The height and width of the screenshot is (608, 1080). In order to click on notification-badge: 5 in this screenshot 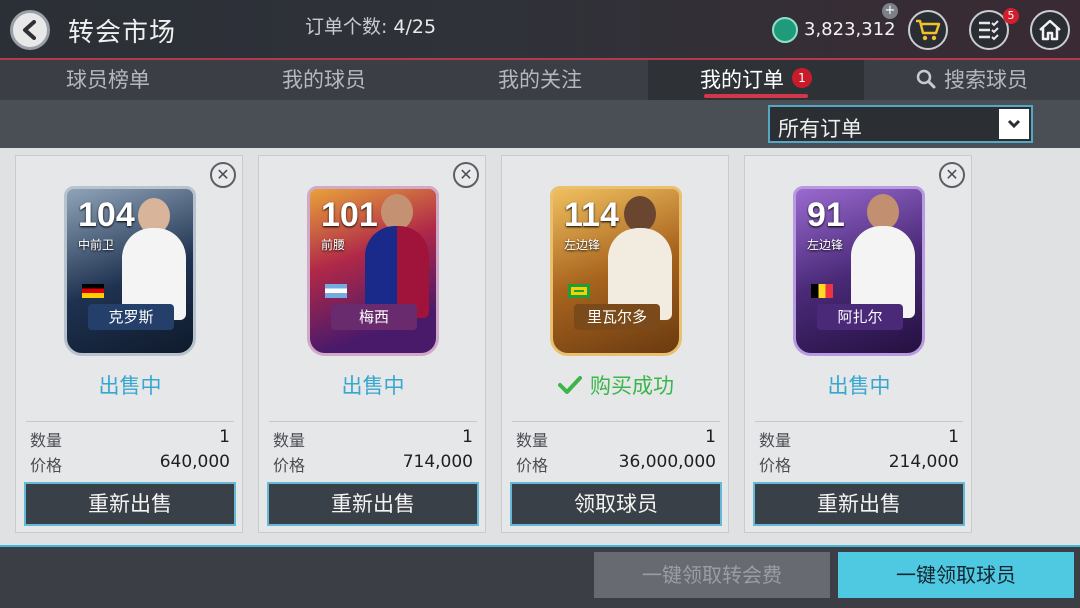, I will do `click(1011, 16)`.